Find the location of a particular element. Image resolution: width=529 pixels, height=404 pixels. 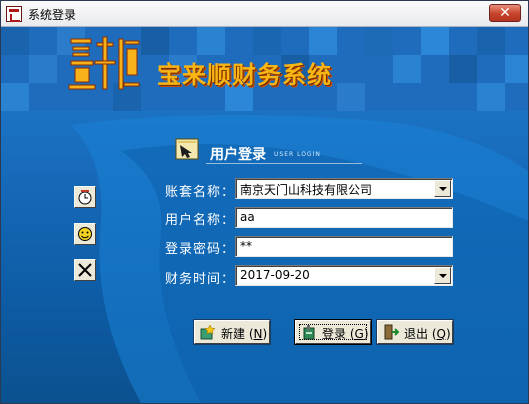

close-icon: ✕ is located at coordinates (505, 13).